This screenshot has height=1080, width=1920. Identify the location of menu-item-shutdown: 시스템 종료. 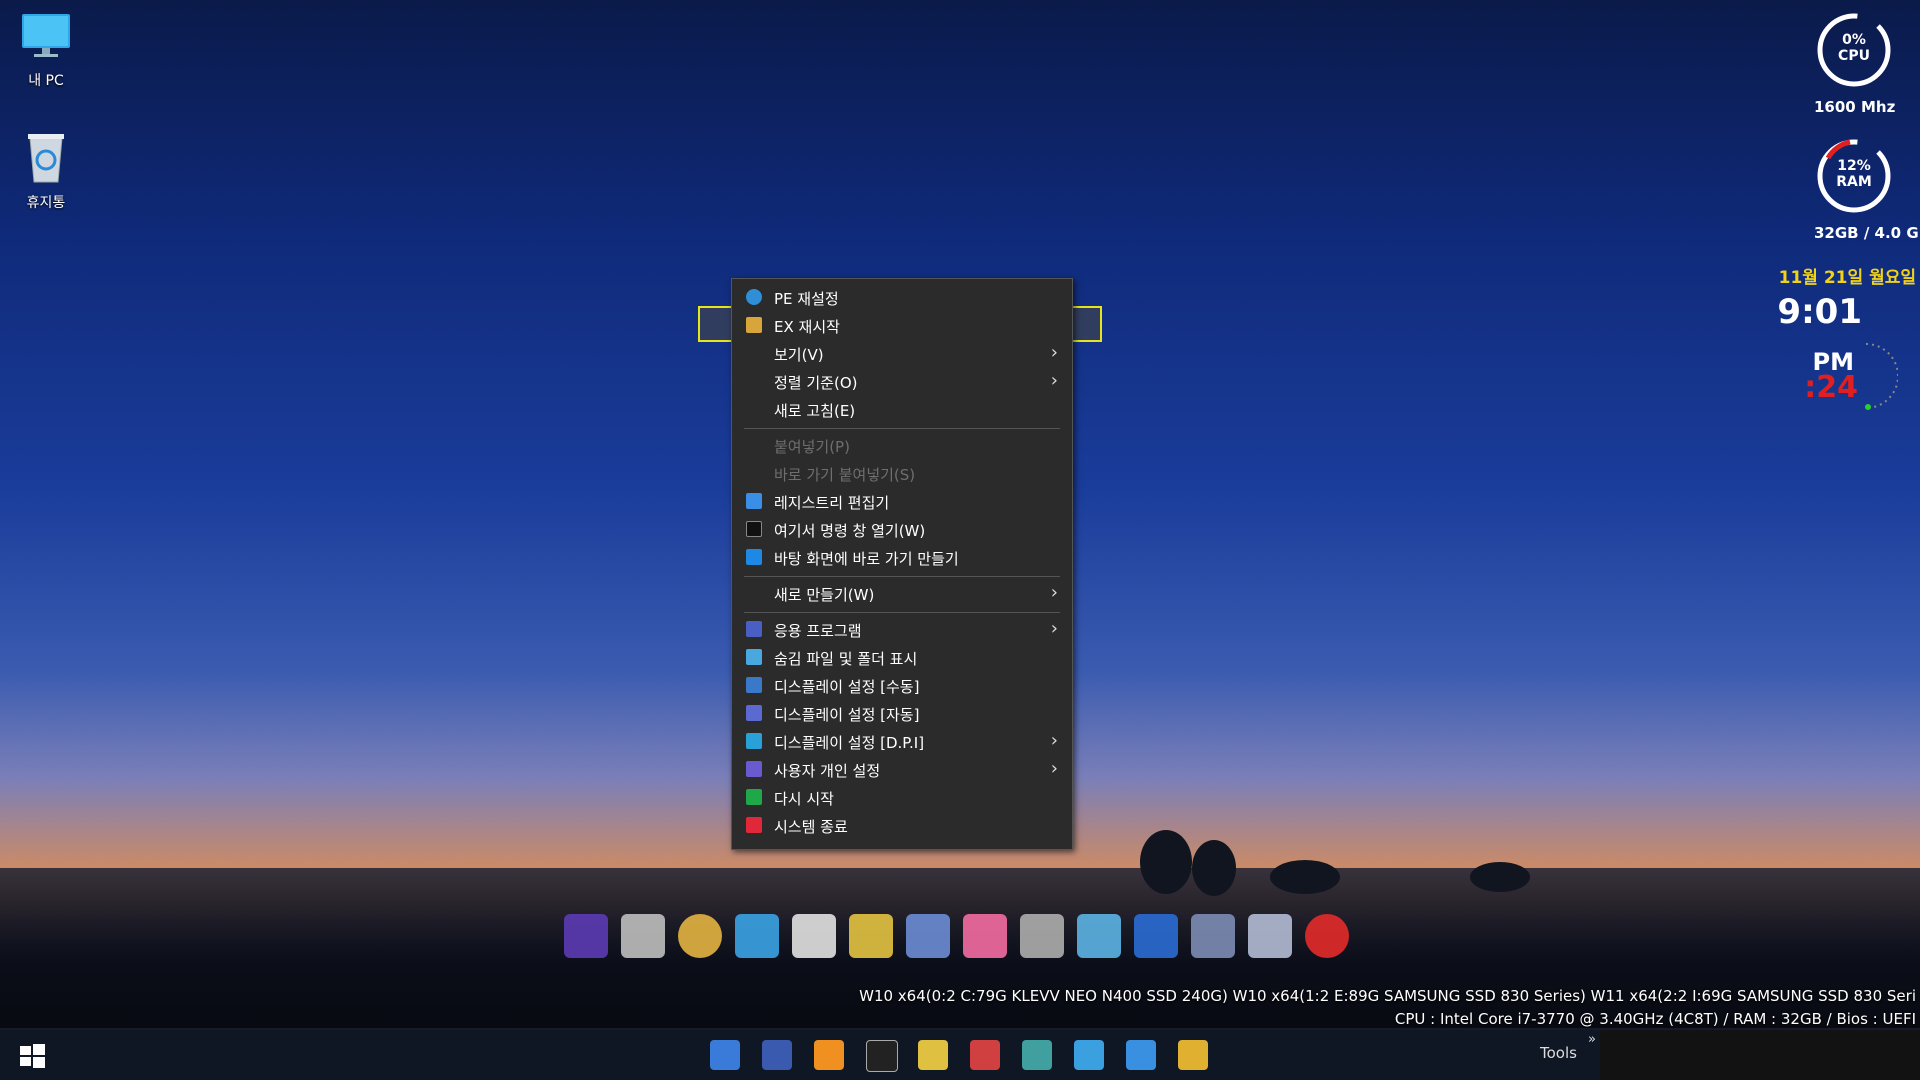
(902, 825).